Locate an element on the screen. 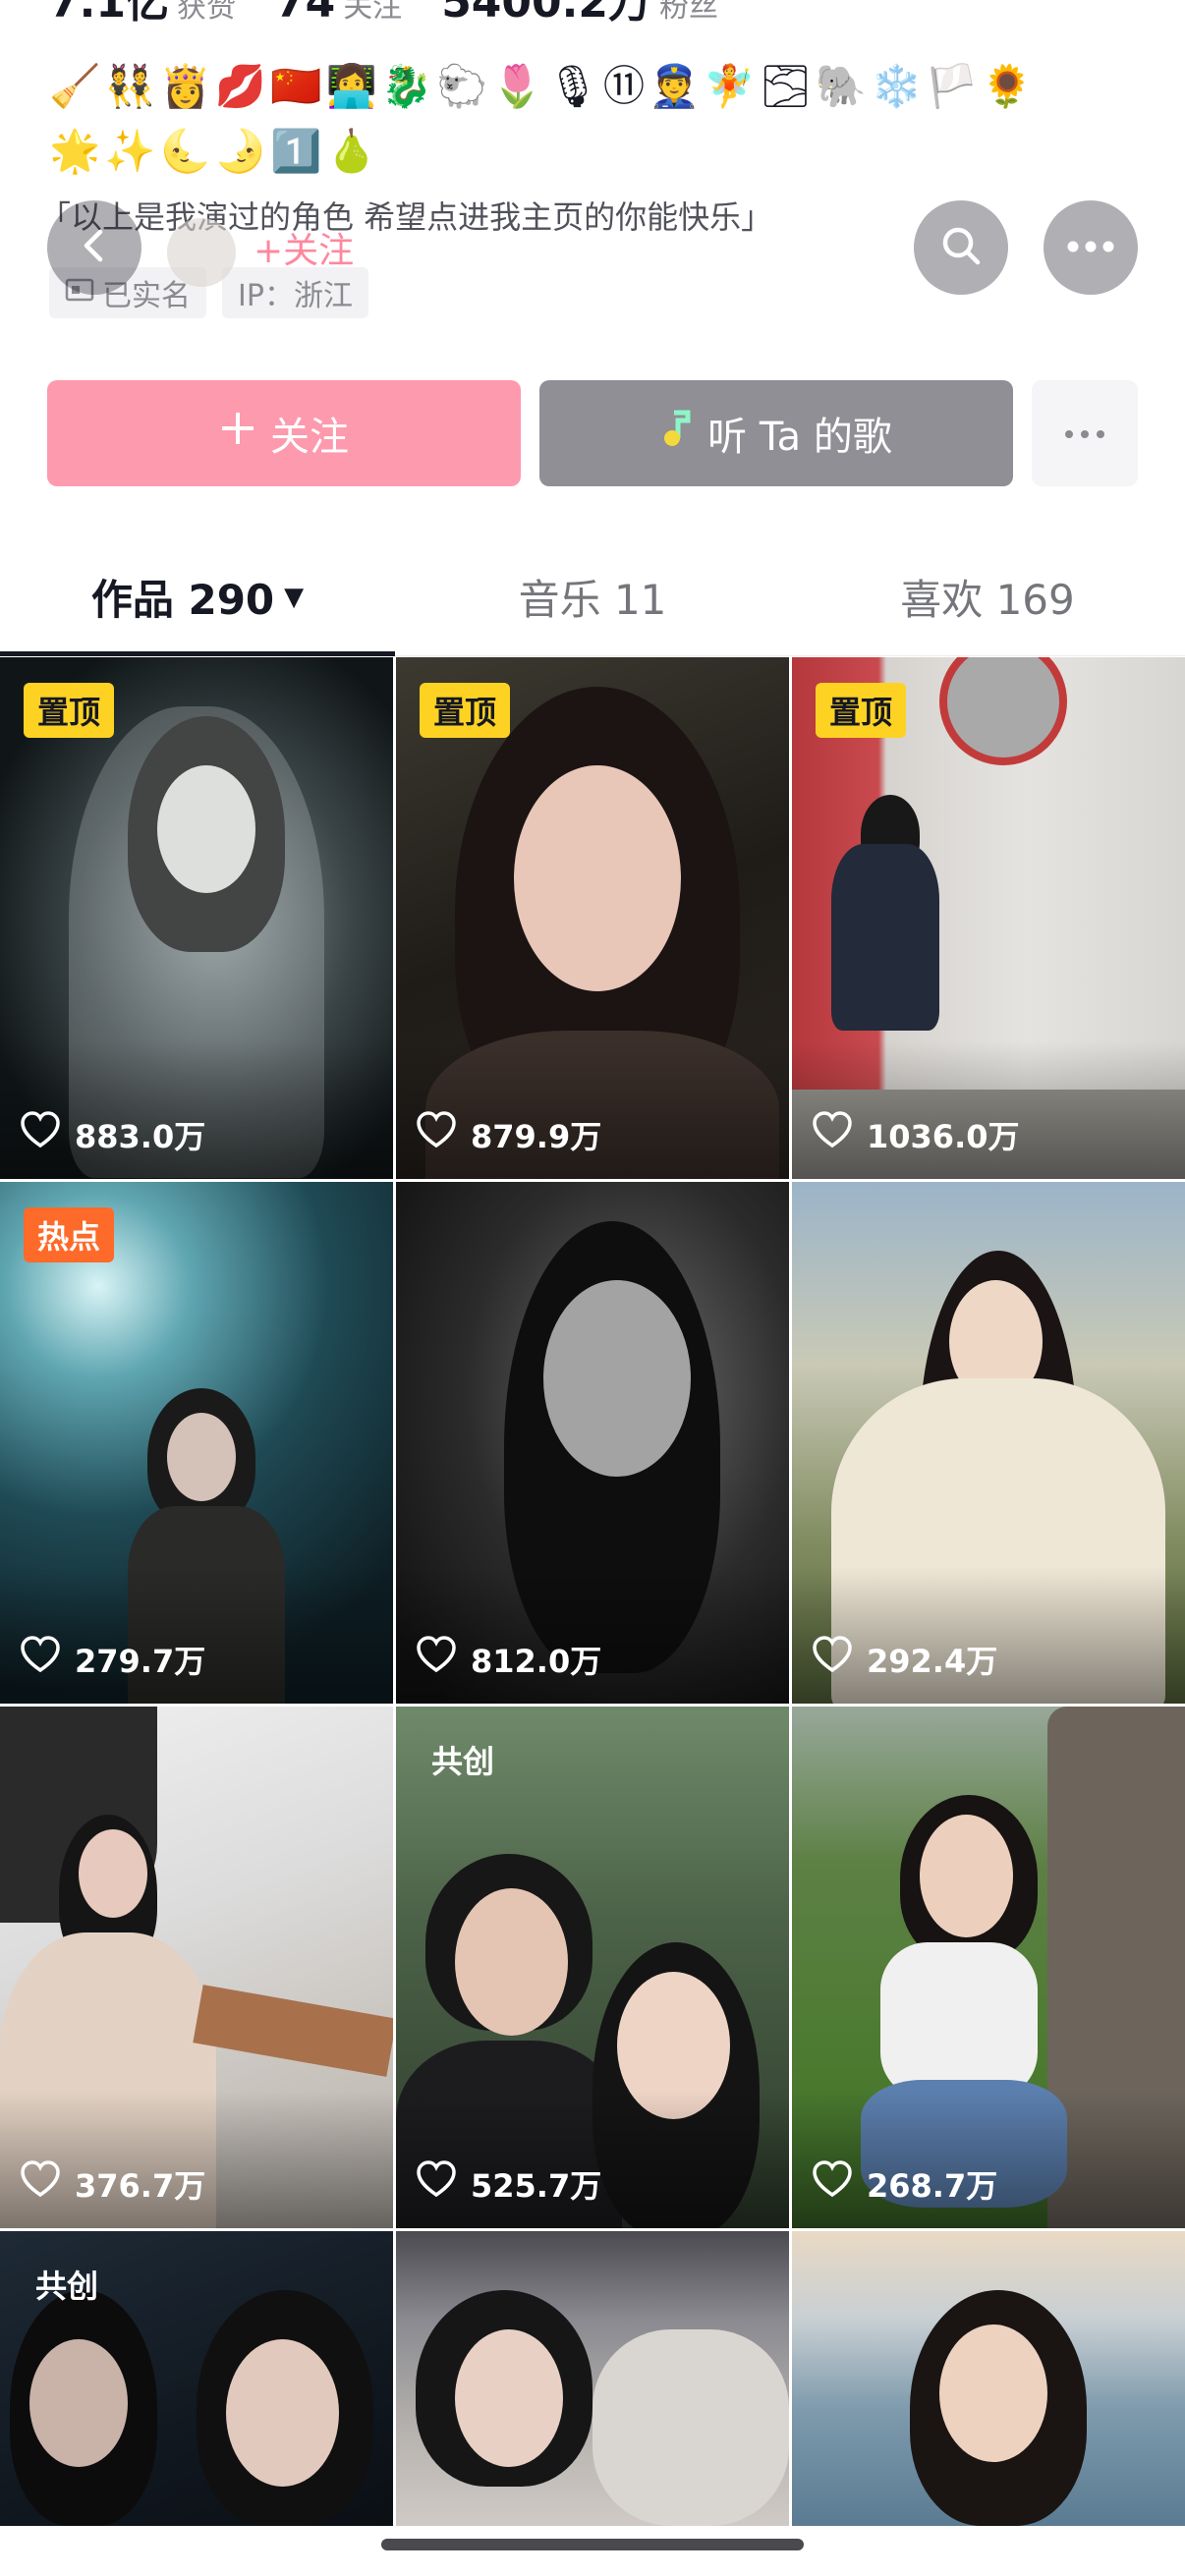 The image size is (1185, 2576). video-tile: 置顶 883.0万 is located at coordinates (197, 918).